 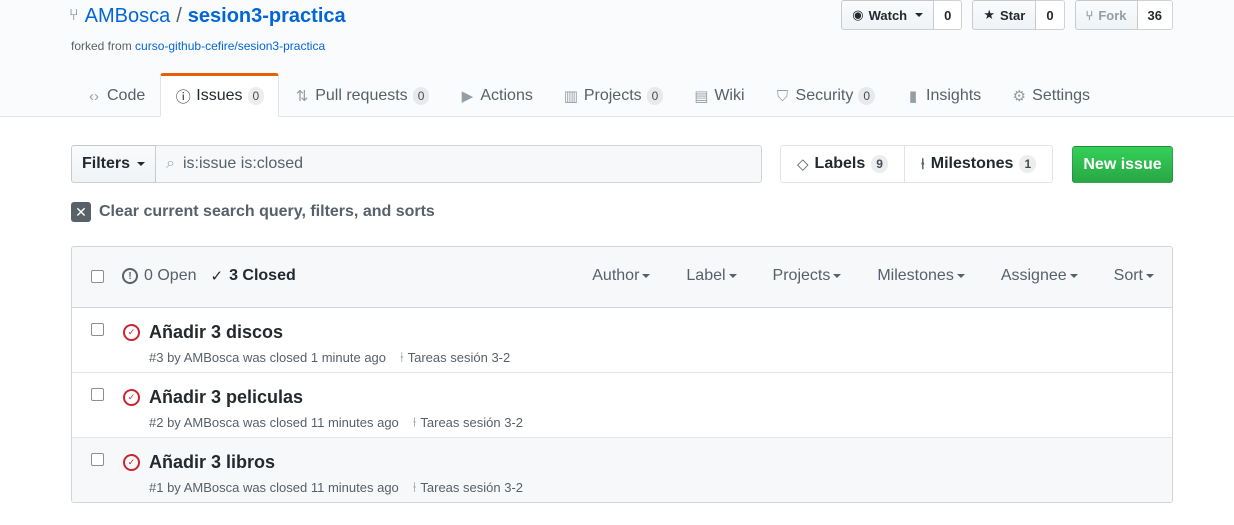 I want to click on watch-group: ◉ Watch 0, so click(x=902, y=15).